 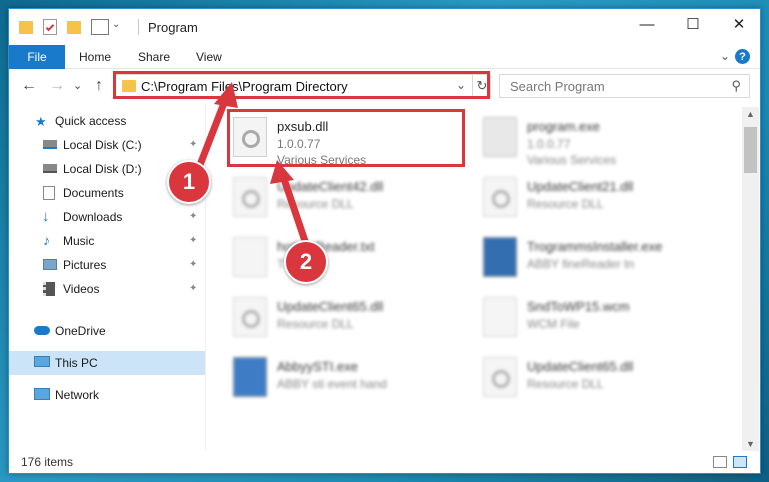 I want to click on ribbon-tabs: File Home Share View ⌄ ?, so click(x=384, y=57).